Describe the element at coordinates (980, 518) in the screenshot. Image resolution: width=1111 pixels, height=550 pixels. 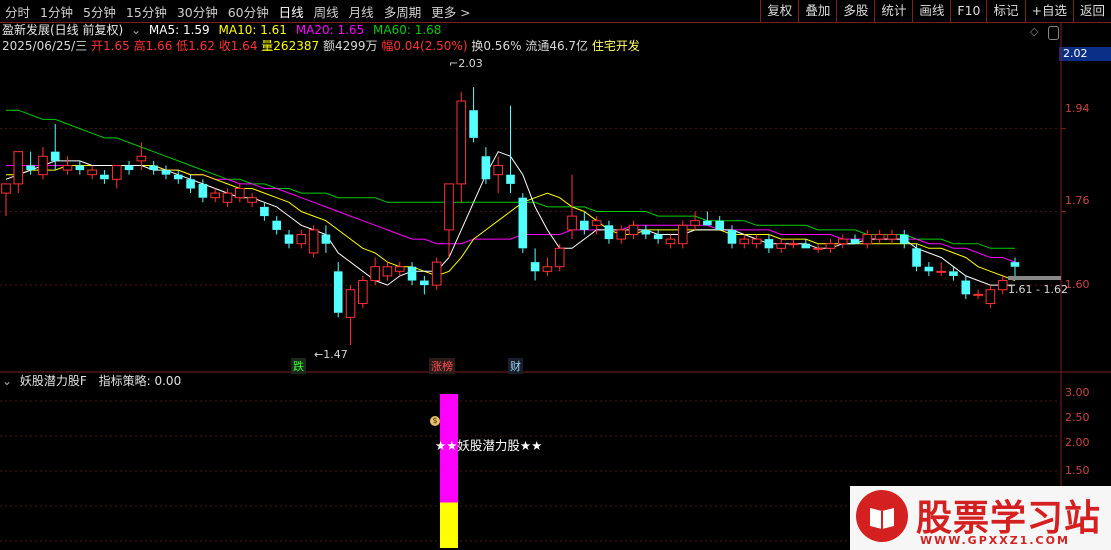
I see `watermark-logo: 股票学习站 WWW.GPXXZ1.COM` at that location.